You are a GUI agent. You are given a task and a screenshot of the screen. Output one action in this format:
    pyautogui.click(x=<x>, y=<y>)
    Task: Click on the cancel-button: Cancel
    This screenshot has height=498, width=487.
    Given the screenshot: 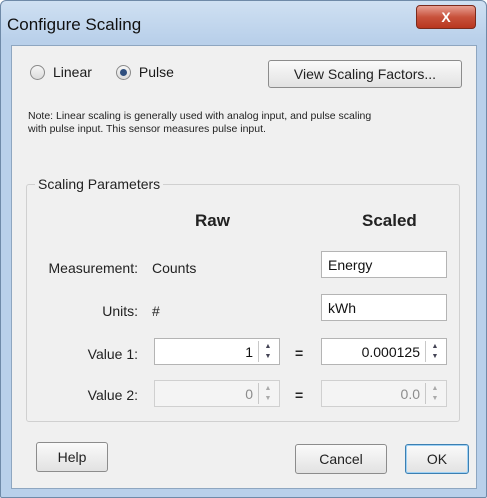 What is the action you would take?
    pyautogui.click(x=341, y=459)
    